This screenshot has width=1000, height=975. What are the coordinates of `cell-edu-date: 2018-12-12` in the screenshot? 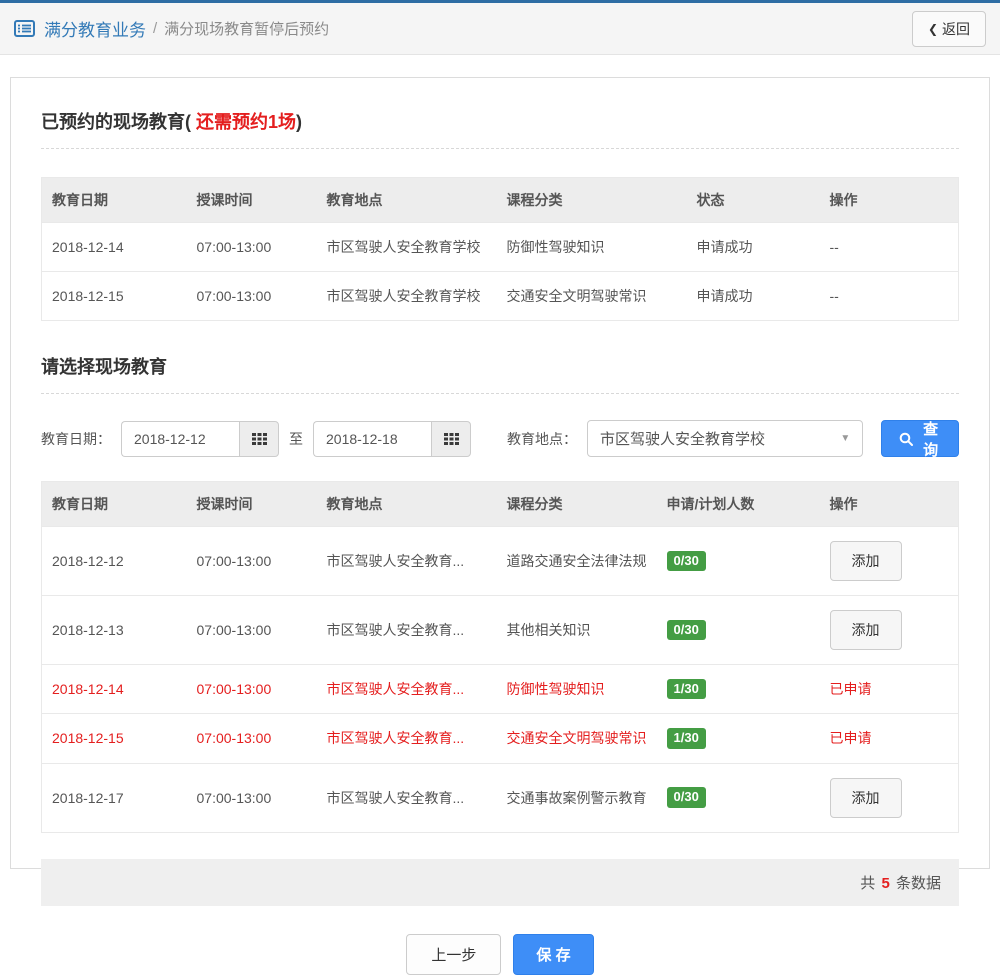 It's located at (114, 561).